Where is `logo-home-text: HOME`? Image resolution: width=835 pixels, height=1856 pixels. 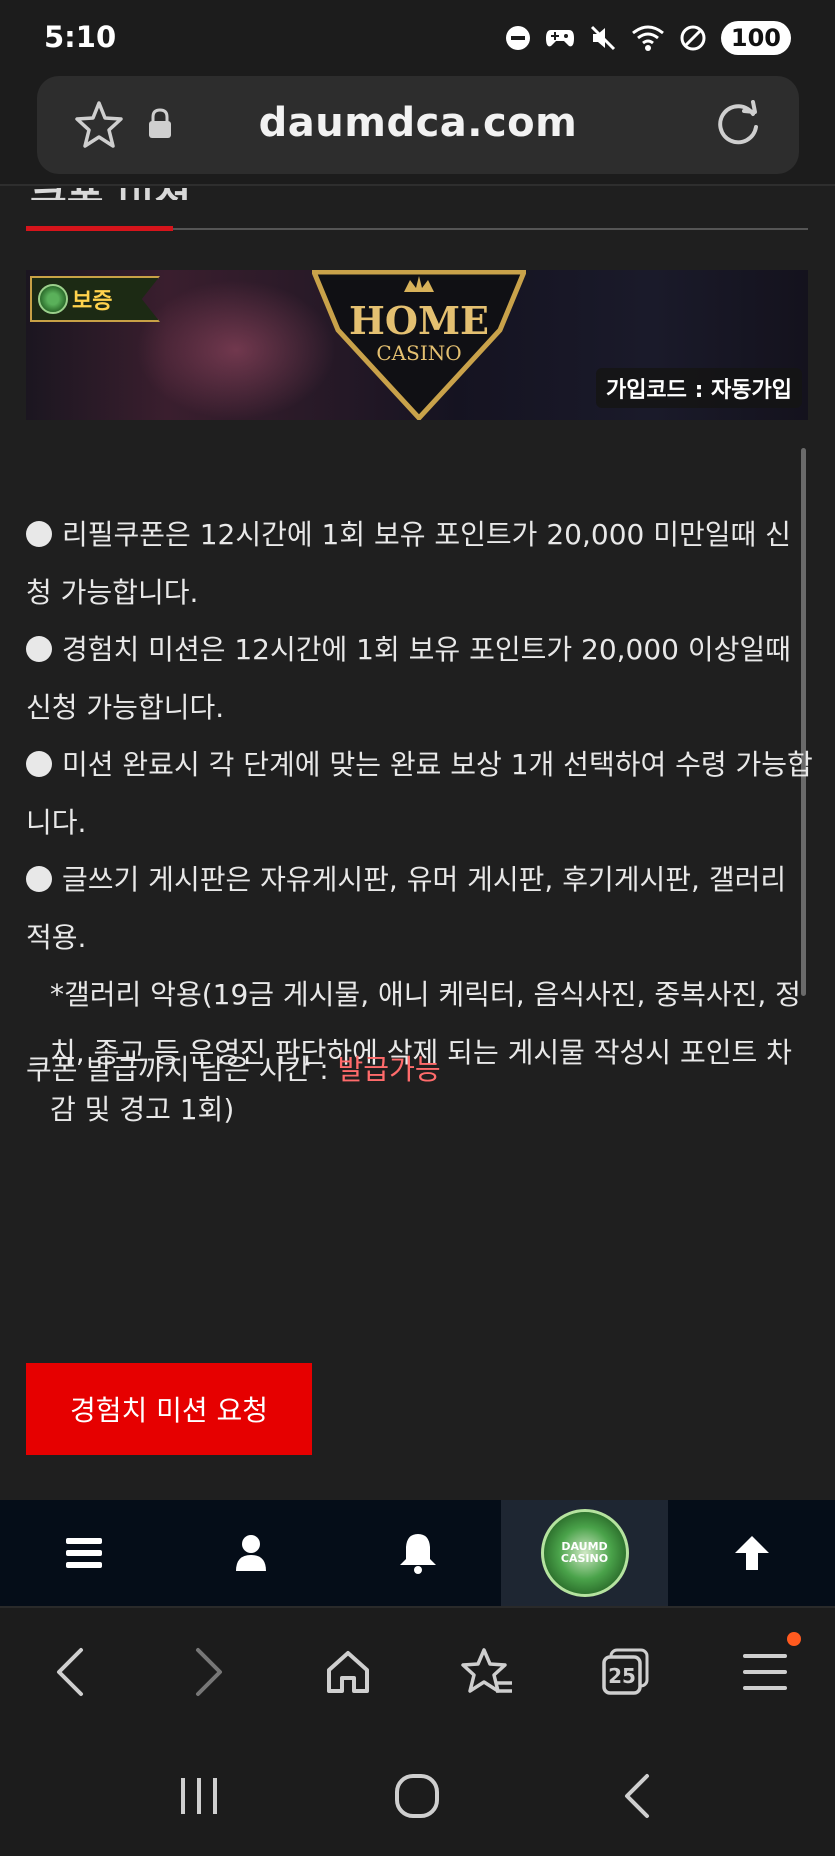
logo-home-text: HOME is located at coordinates (419, 320).